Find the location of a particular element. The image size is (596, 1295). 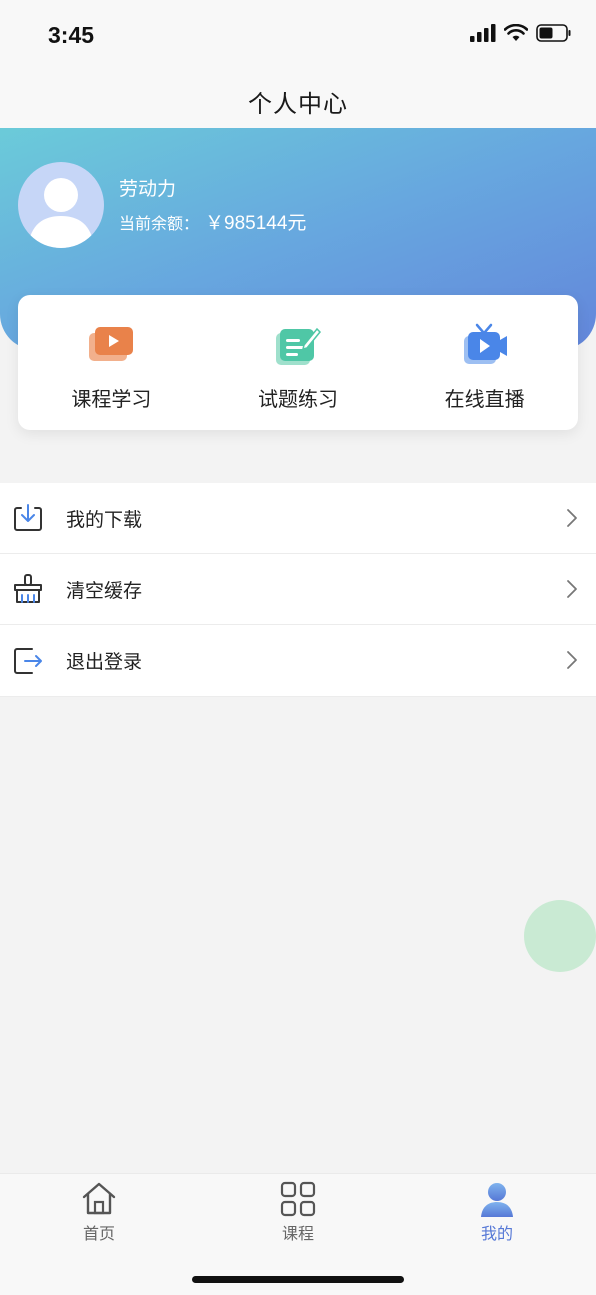

avatar is located at coordinates (61, 205).